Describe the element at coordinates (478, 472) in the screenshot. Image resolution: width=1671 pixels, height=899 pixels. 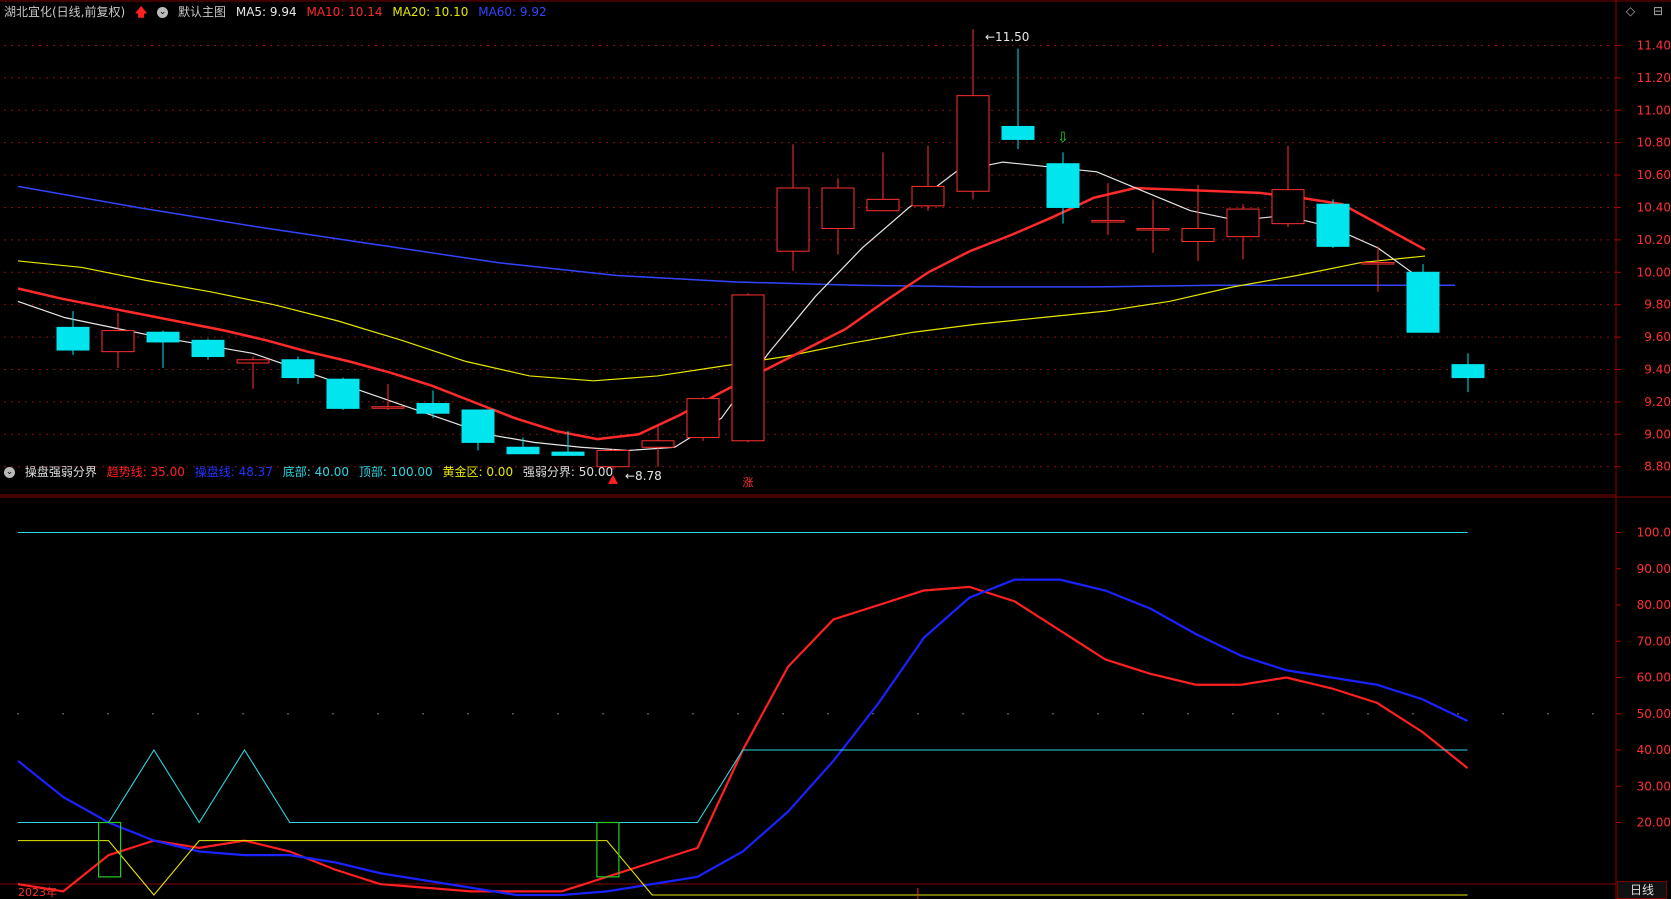
I see `gold-zone-label: 黄金区: 0.00` at that location.